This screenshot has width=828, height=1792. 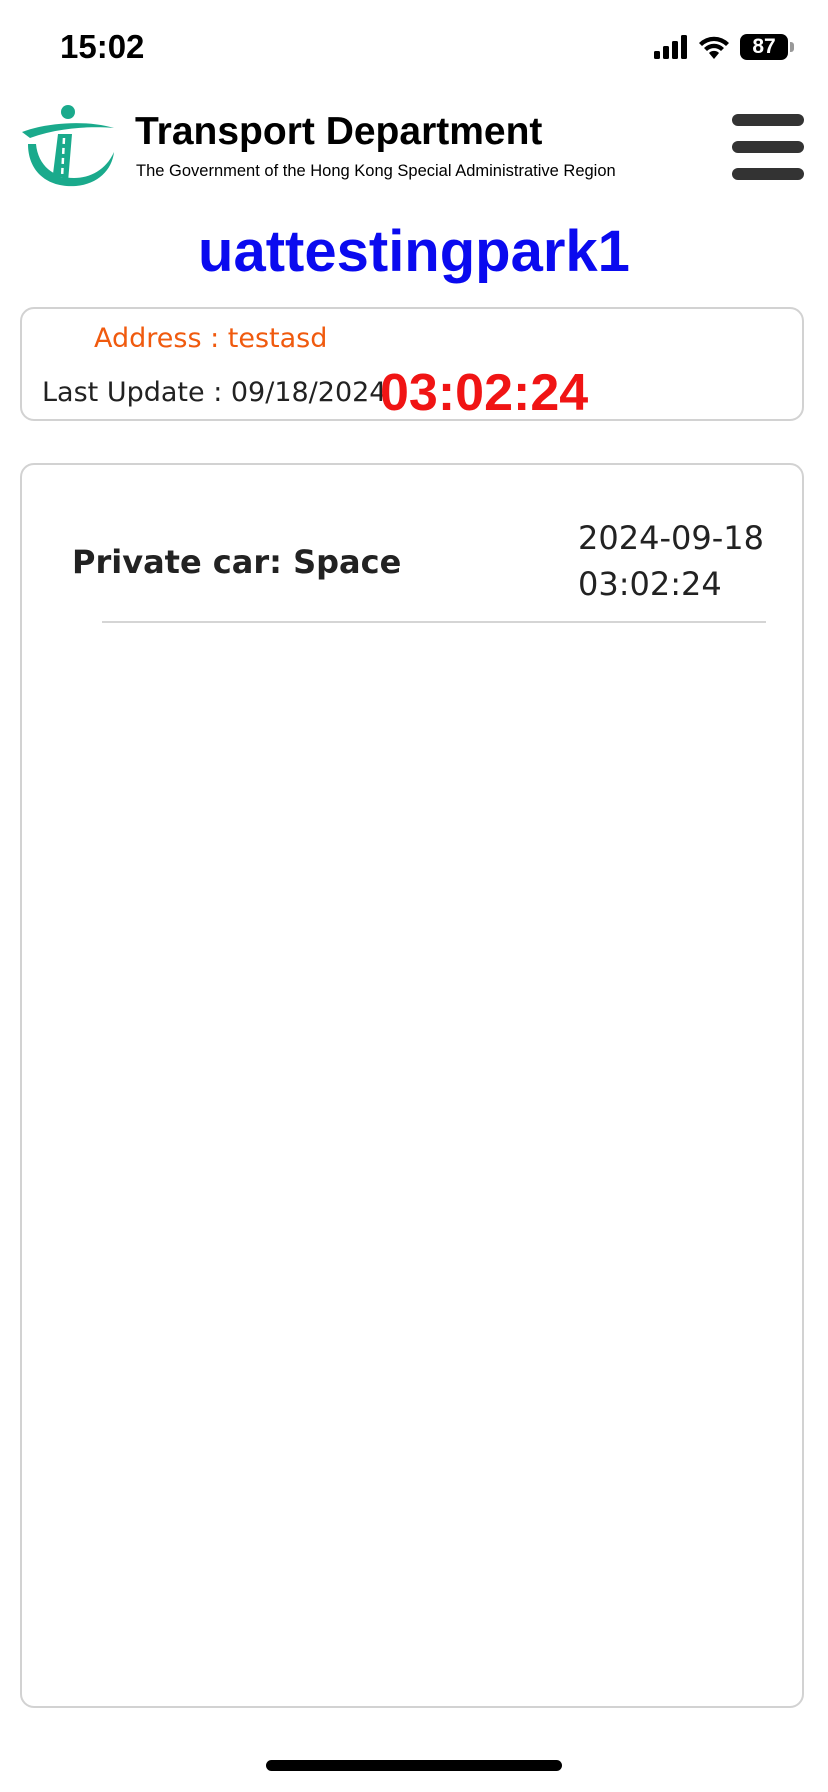 What do you see at coordinates (414, 50) in the screenshot?
I see `status-bar: 15:02 87` at bounding box center [414, 50].